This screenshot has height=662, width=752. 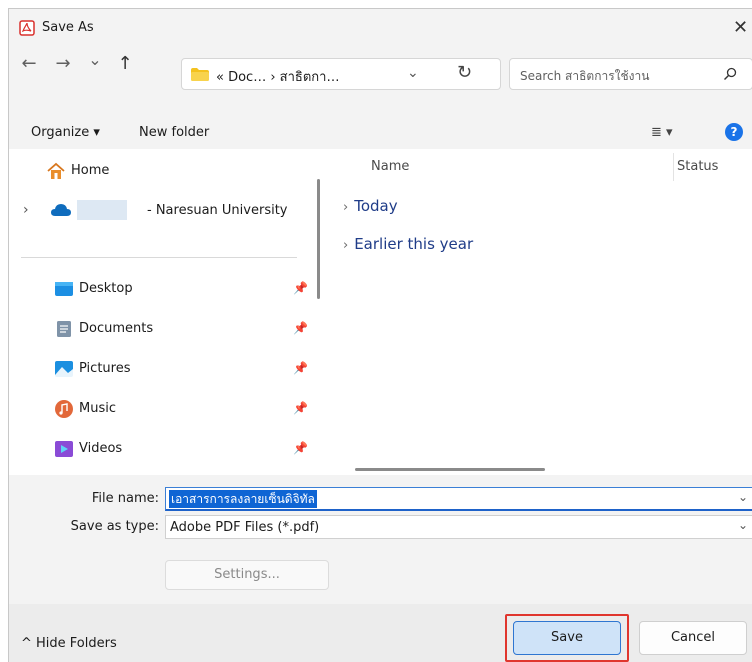 I want to click on save-as-type-select: Adobe PDF Files (*.pdf) ⌄, so click(x=458, y=527).